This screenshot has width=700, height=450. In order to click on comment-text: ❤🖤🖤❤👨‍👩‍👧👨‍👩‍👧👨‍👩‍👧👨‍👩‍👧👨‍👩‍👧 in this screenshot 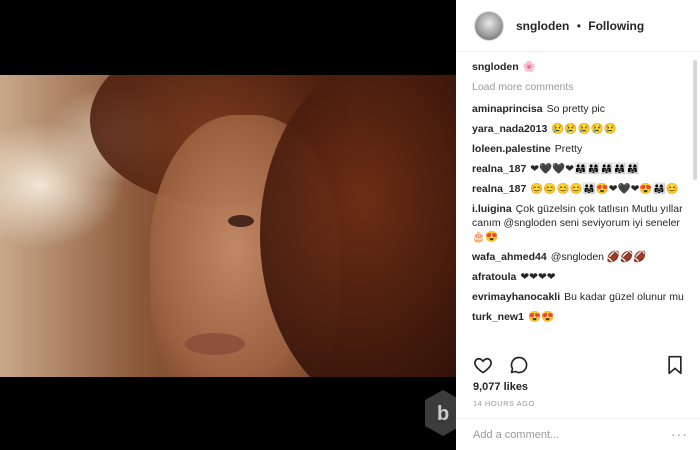, I will do `click(585, 169)`.